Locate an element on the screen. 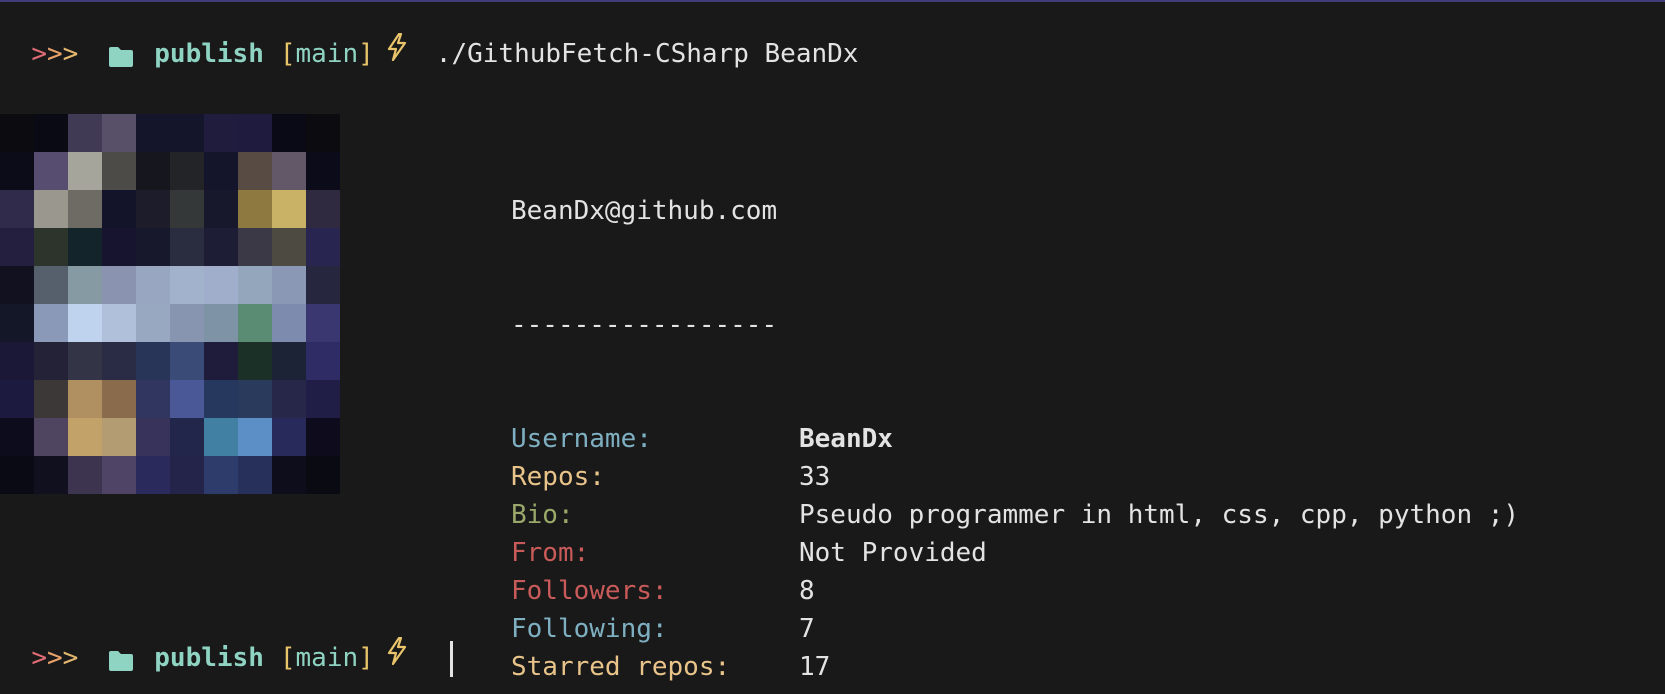  prompt-branch-close: ] is located at coordinates (366, 54).